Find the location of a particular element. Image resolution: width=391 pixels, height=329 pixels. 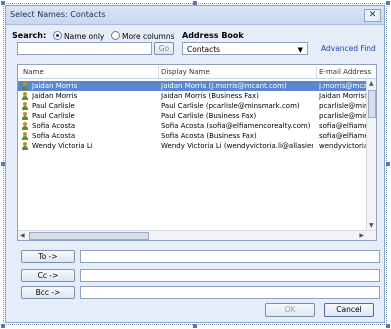

bcc-button: Bcc -> is located at coordinates (48, 292).